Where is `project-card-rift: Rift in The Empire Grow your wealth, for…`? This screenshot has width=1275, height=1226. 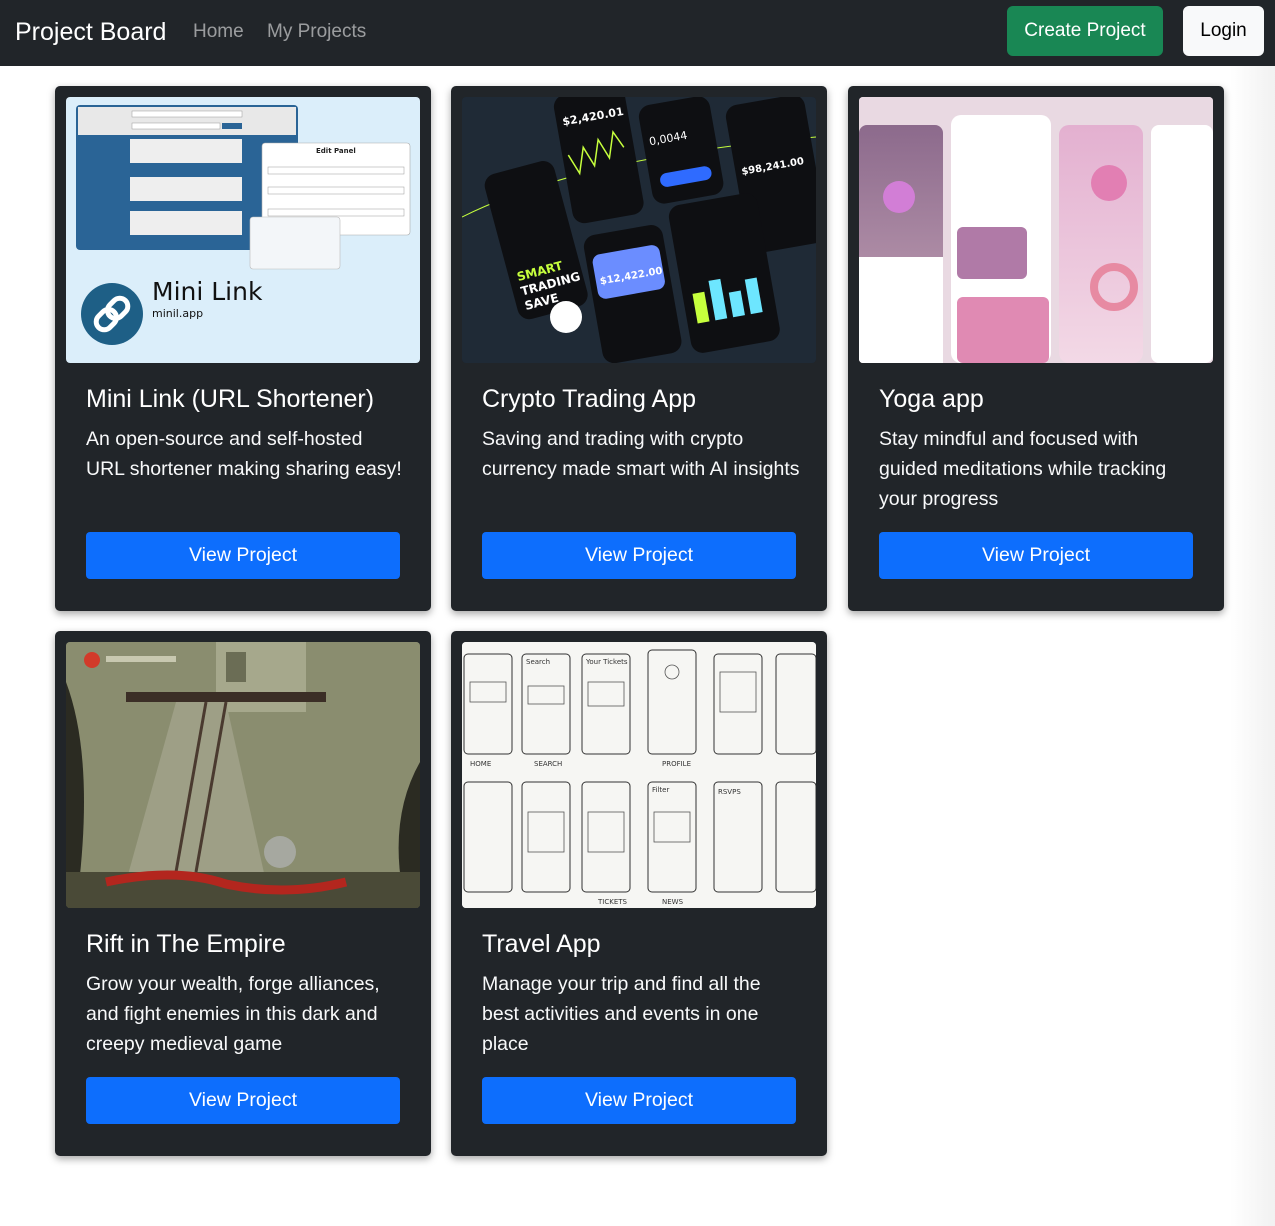 project-card-rift: Rift in The Empire Grow your wealth, for… is located at coordinates (243, 893).